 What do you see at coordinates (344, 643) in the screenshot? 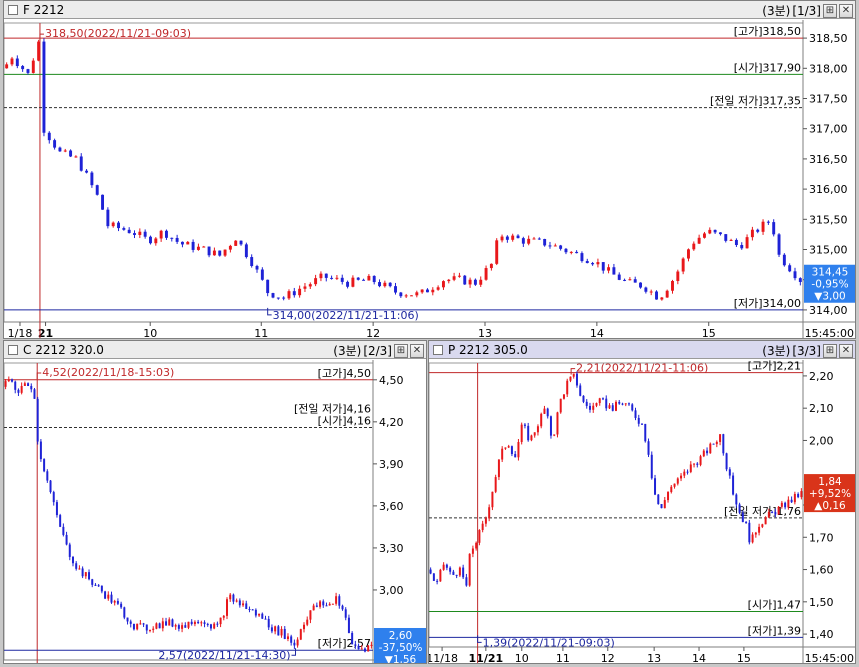
I see `level-label-low: [저가]2,57` at bounding box center [344, 643].